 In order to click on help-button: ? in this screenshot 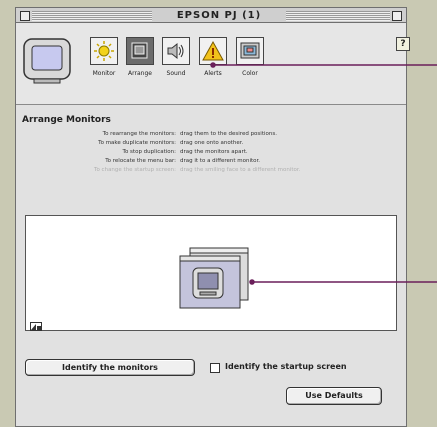, I will do `click(403, 44)`.